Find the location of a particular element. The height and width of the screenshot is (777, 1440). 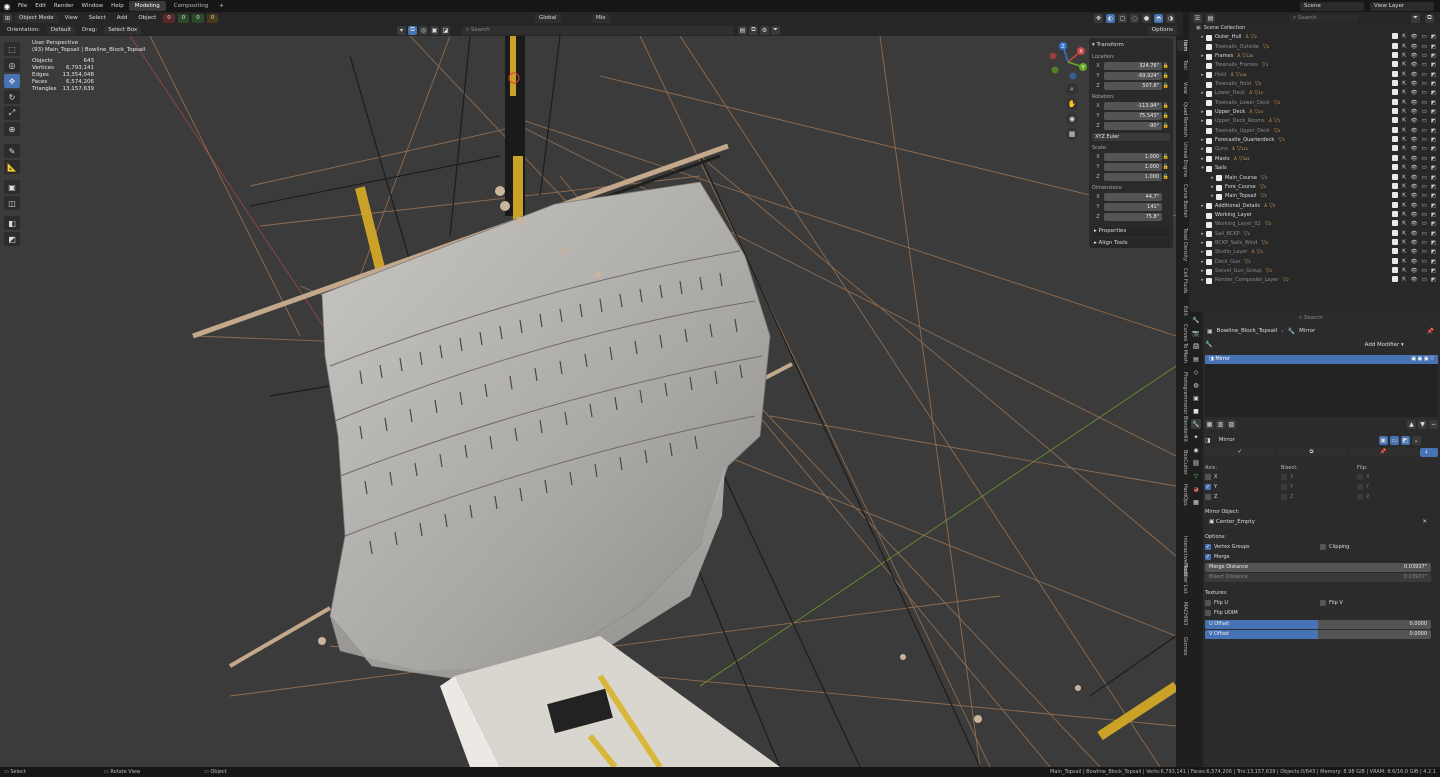

transform-orientation-dropdown: Global is located at coordinates (548, 18).